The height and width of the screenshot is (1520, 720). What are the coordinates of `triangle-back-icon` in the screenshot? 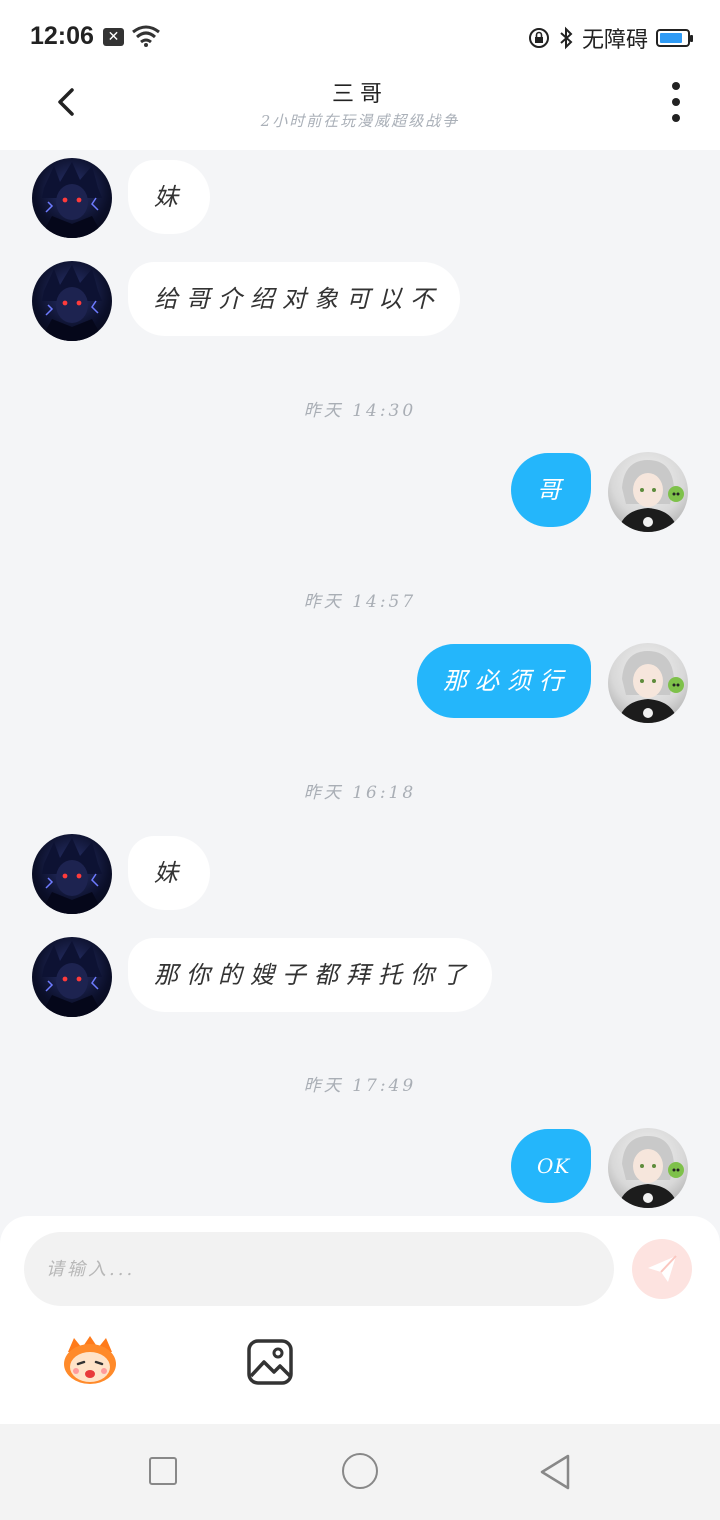 It's located at (555, 1472).